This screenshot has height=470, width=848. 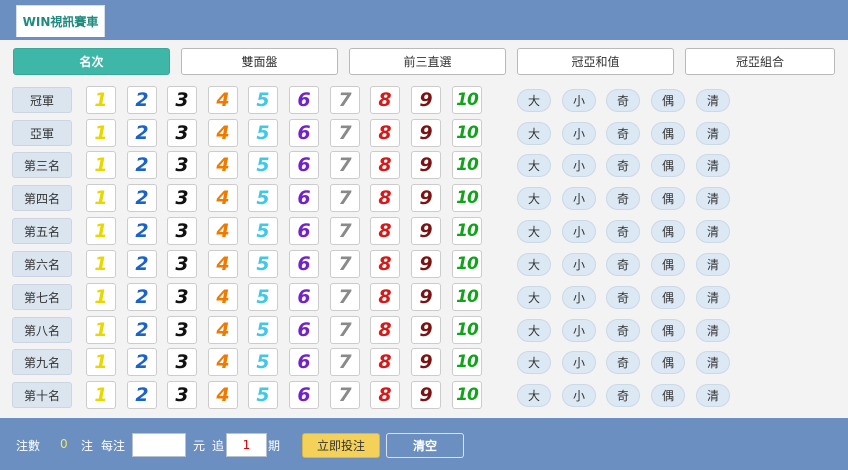 I want to click on chase-periods-input: 1, so click(x=246, y=445).